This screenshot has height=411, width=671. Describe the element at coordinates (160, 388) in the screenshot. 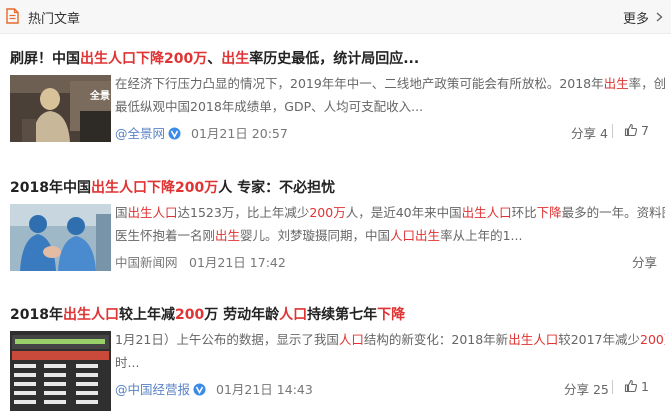

I see `source-link: @中国经营报` at that location.